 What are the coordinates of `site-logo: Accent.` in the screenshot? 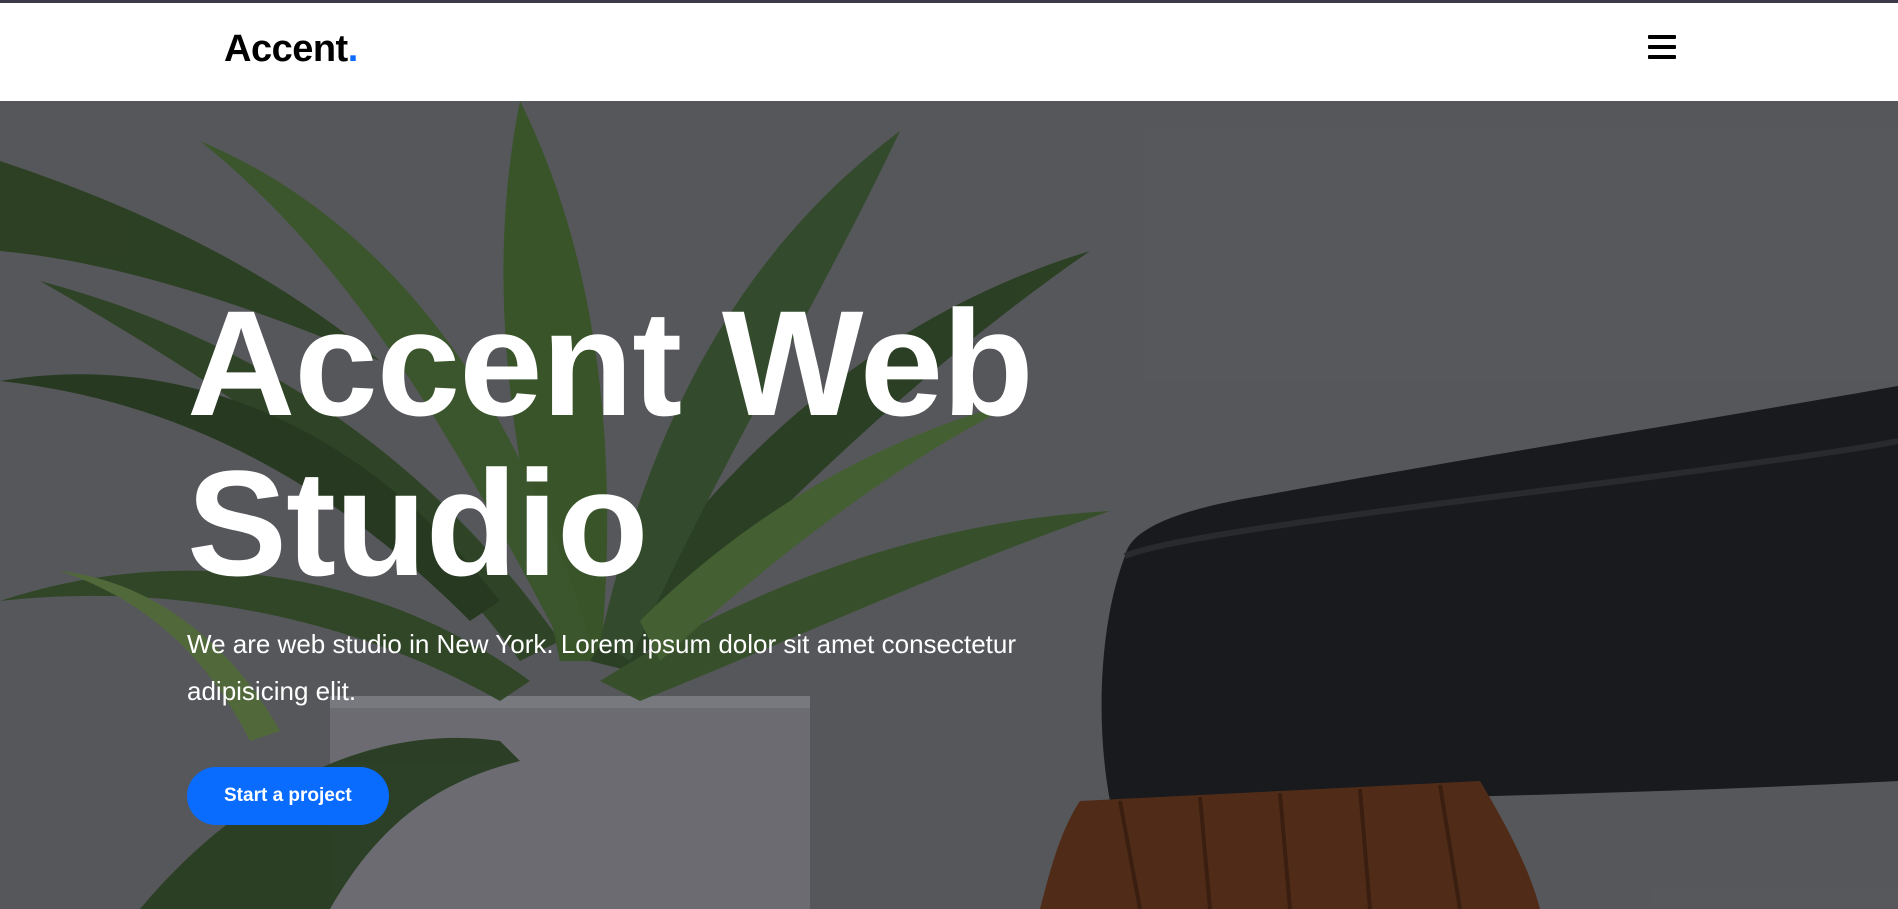 It's located at (291, 49).